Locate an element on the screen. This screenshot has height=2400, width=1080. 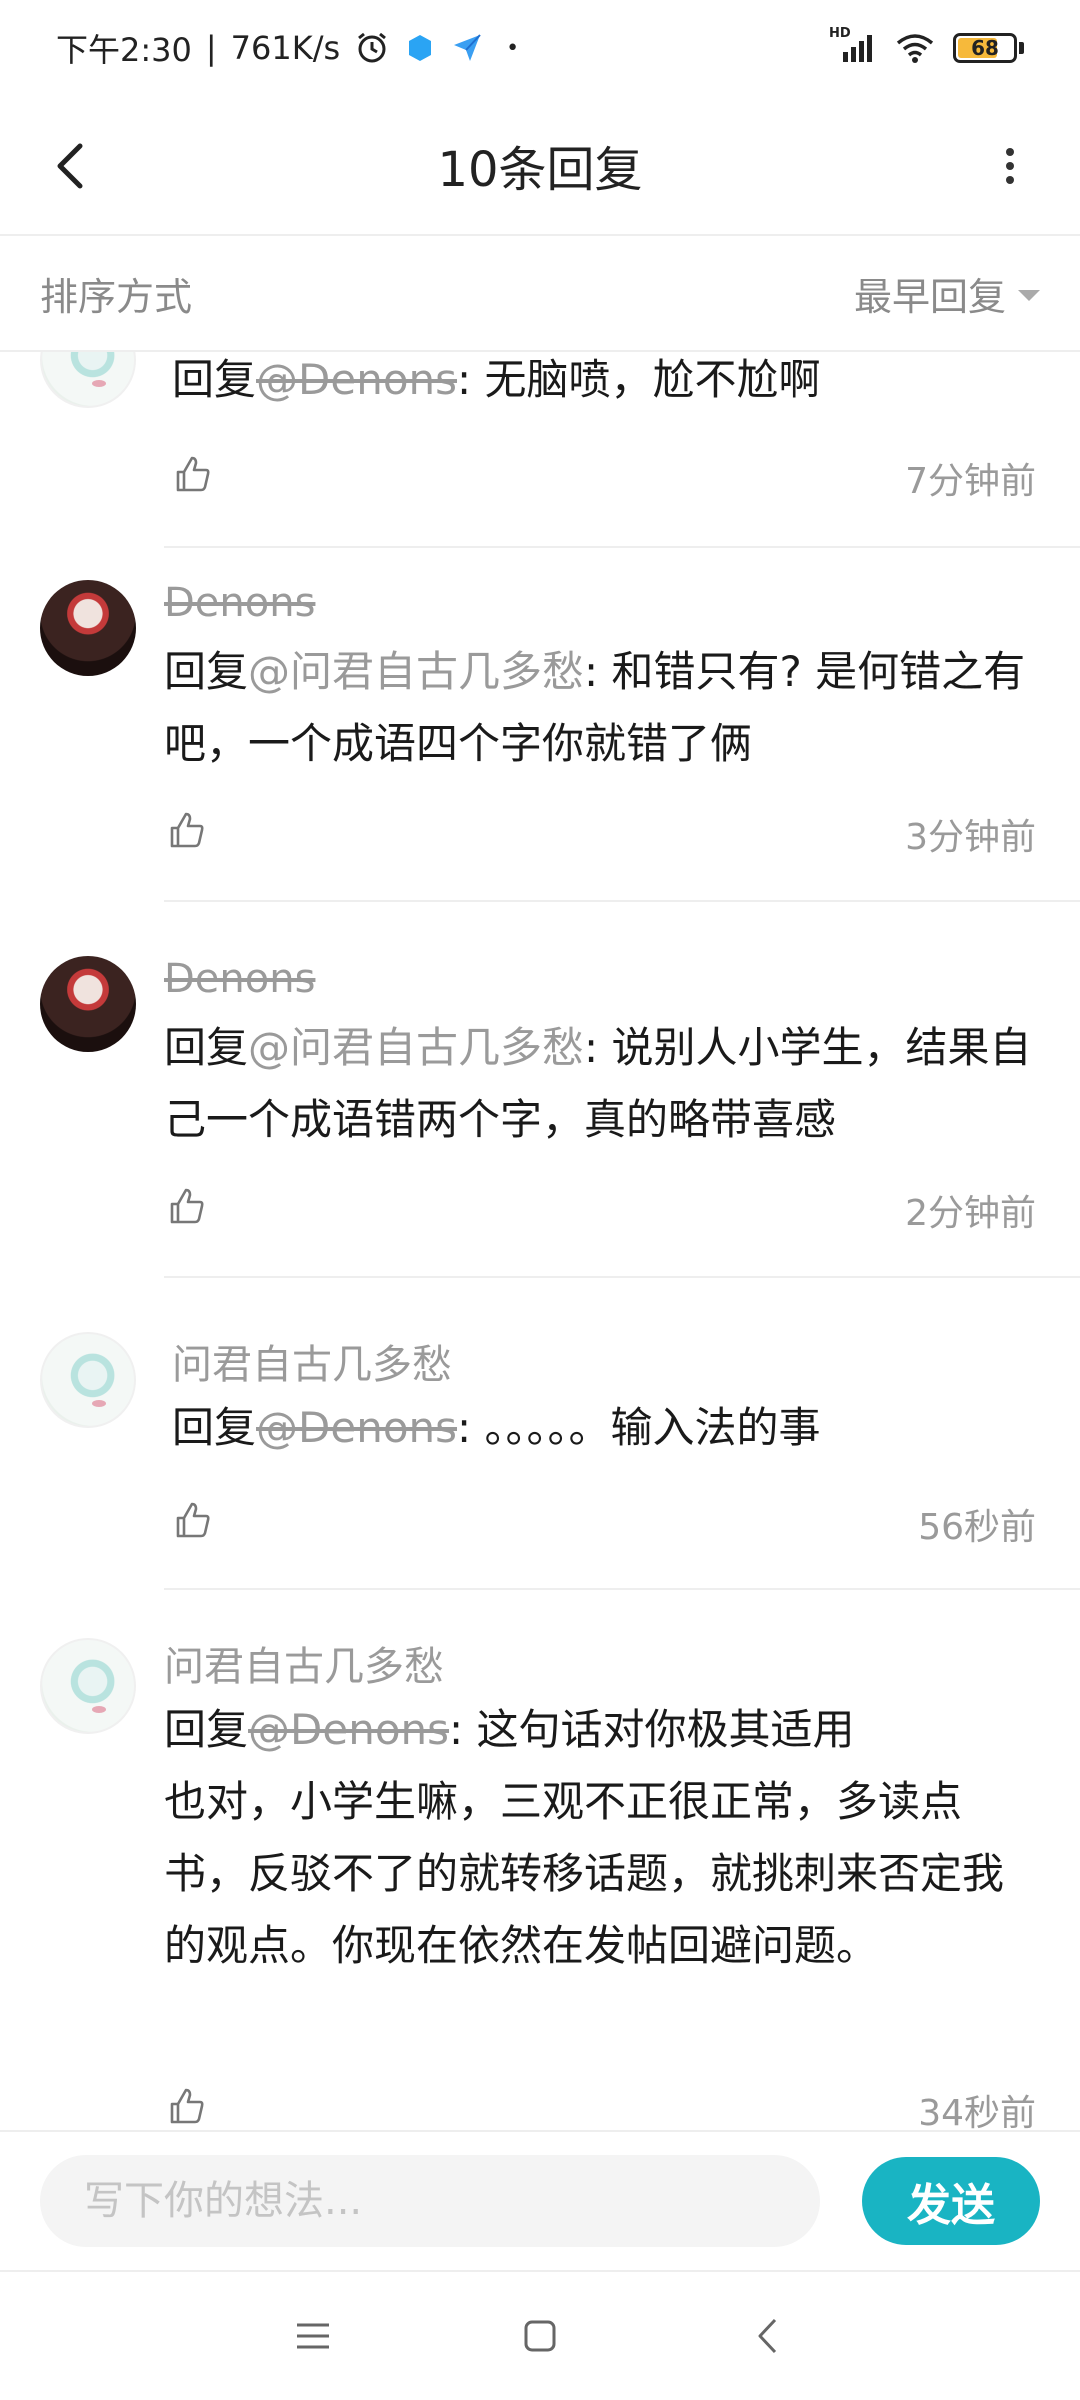
reply-item: 问君自古几多愁 回复@Denons: 。。。。。输入法的事 56秒前 is located at coordinates (540, 1485).